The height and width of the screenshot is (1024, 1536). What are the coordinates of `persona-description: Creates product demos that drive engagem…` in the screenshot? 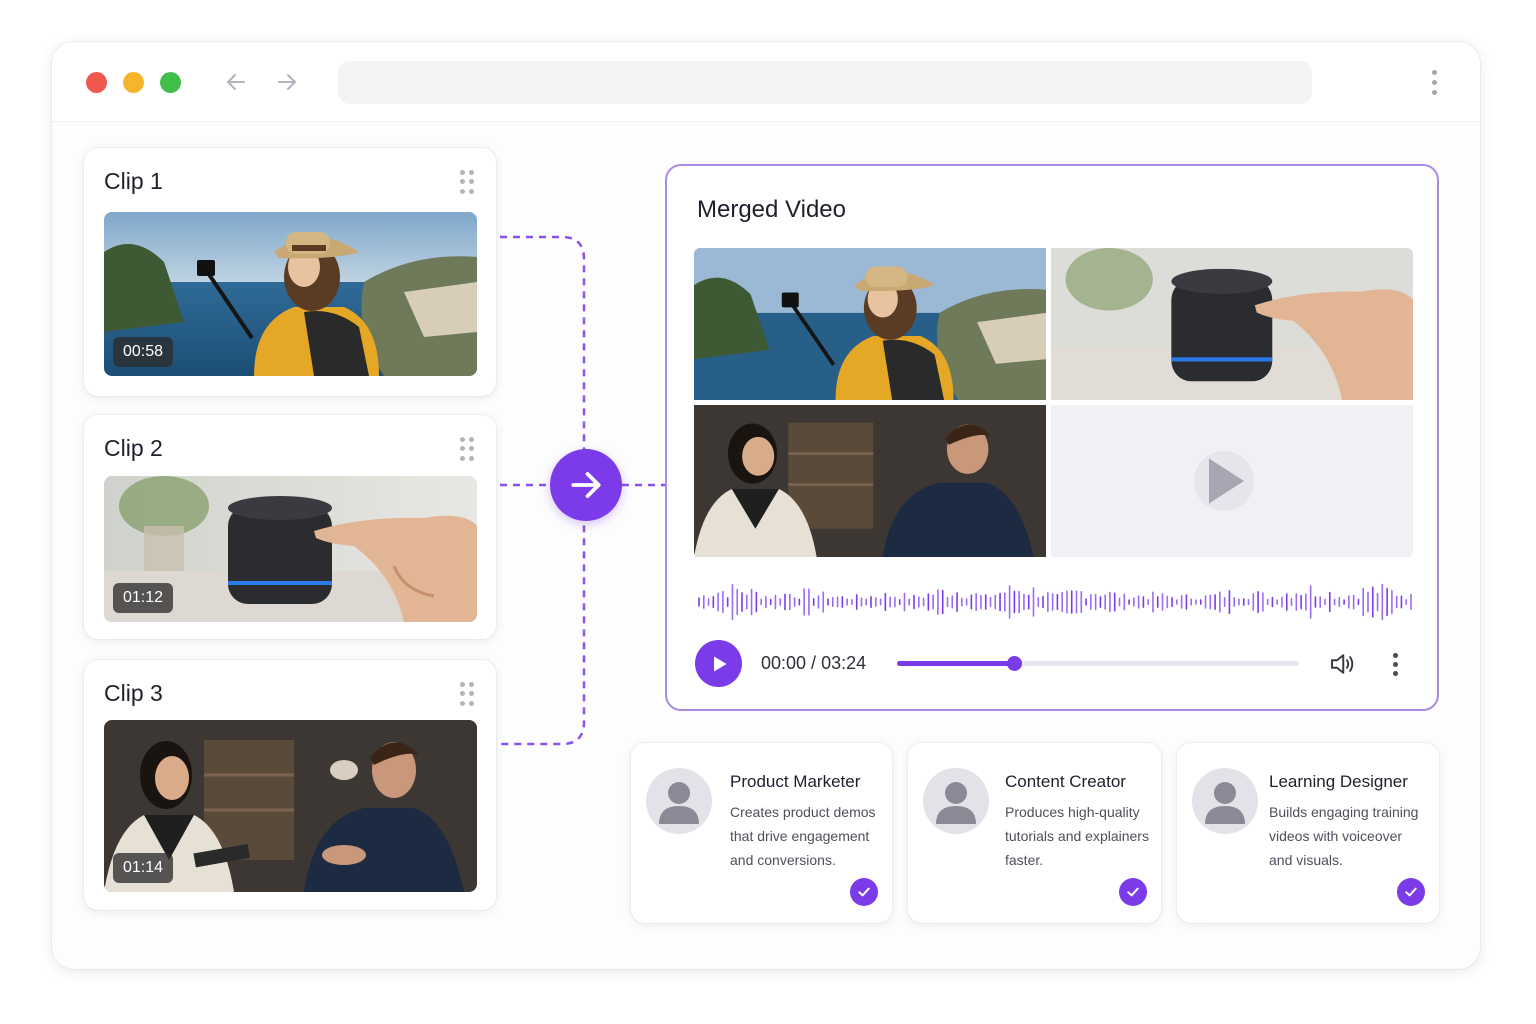 It's located at (803, 836).